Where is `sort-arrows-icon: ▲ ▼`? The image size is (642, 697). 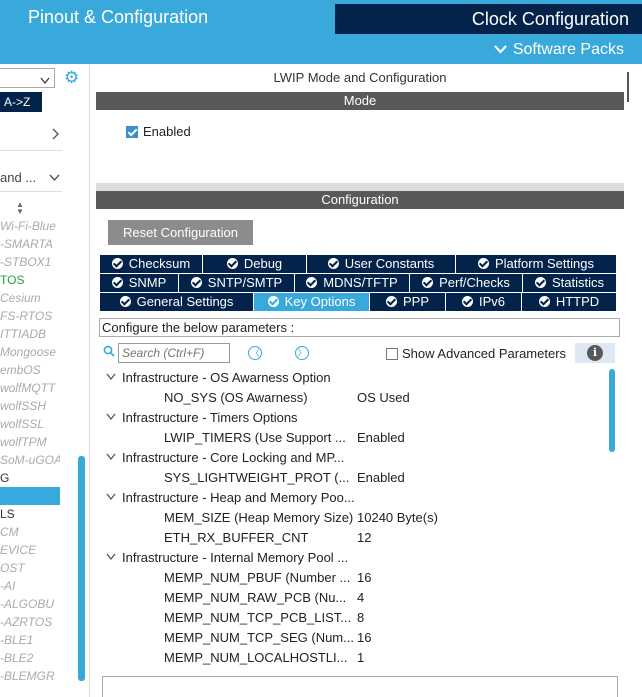 sort-arrows-icon: ▲ ▼ is located at coordinates (20, 208).